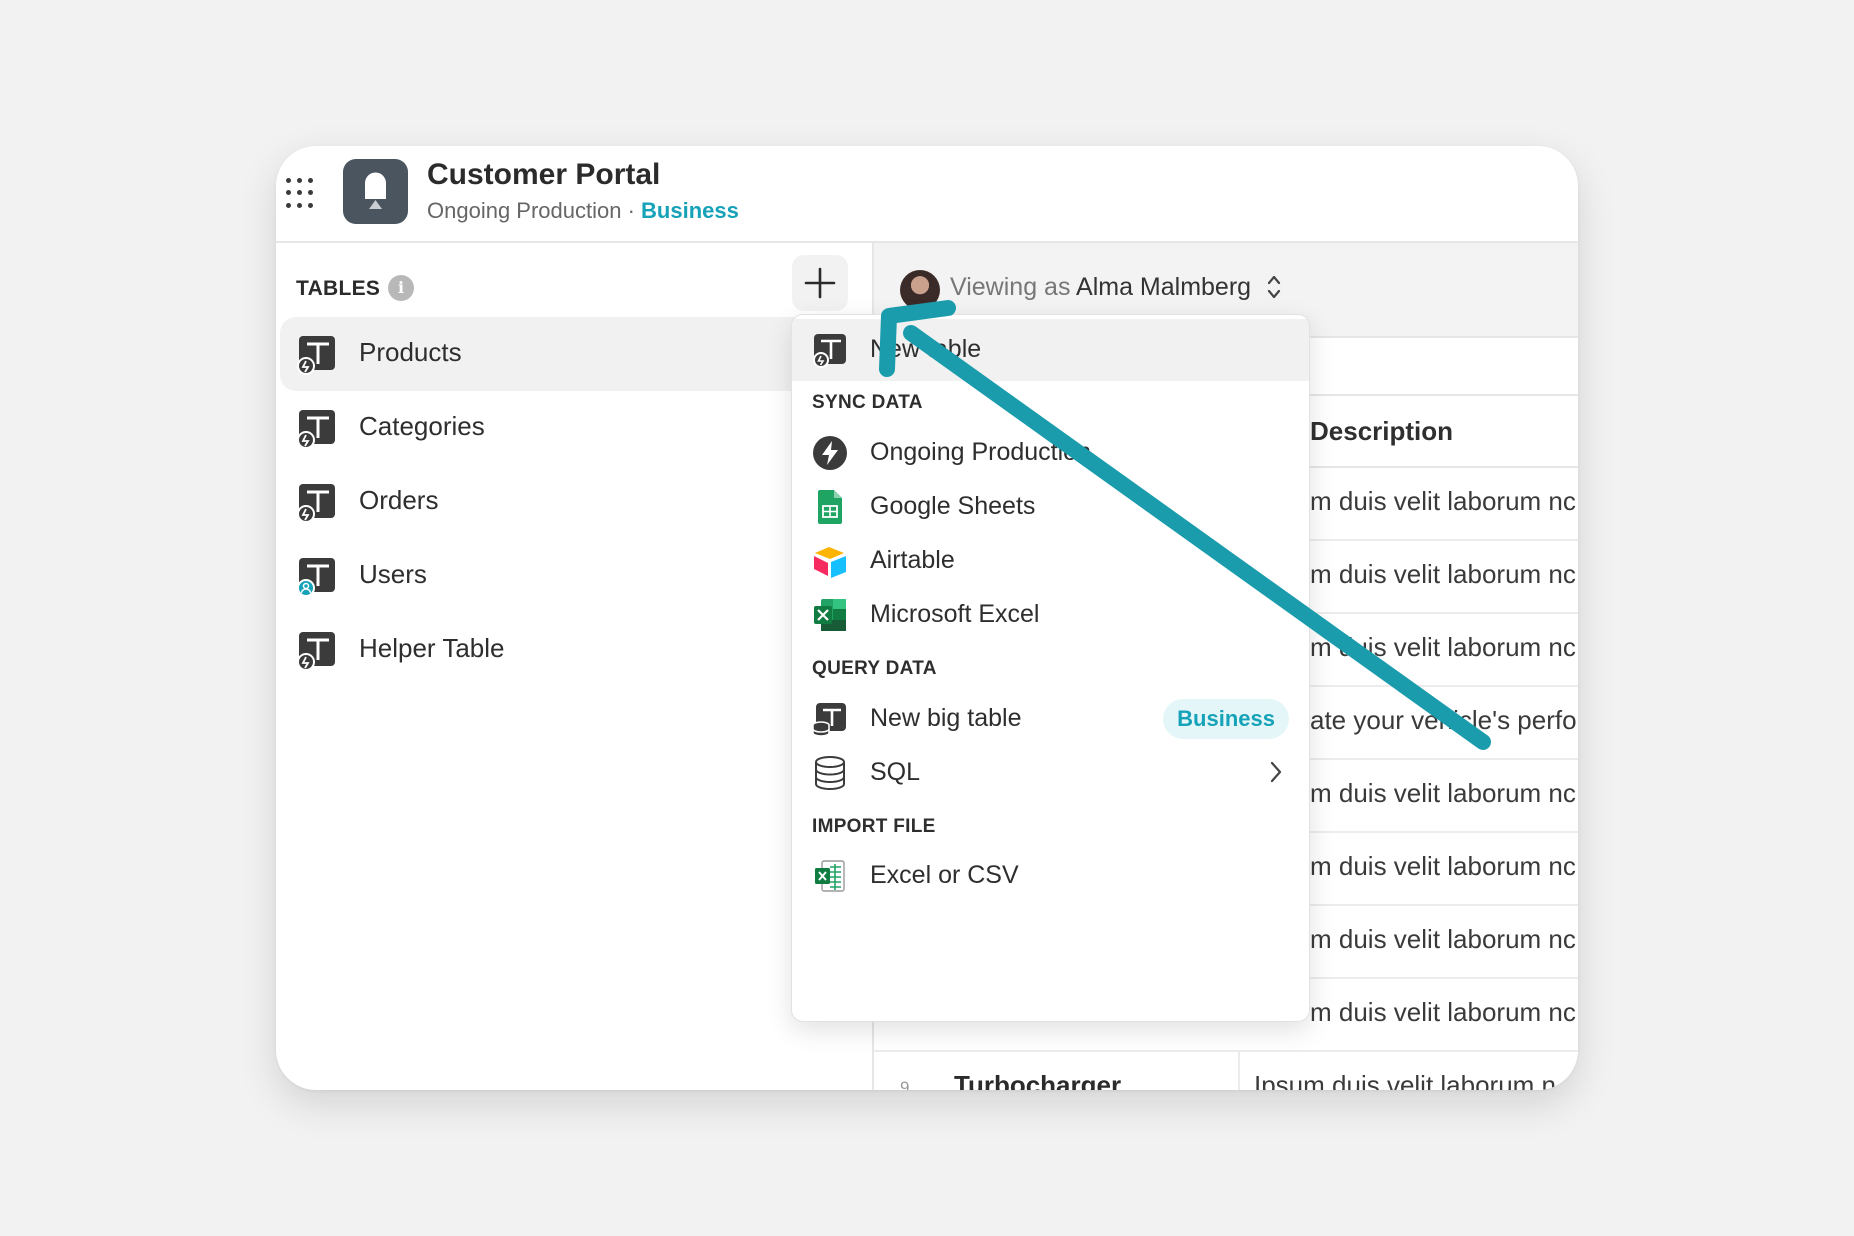  Describe the element at coordinates (829, 720) in the screenshot. I see `big-table-icon` at that location.